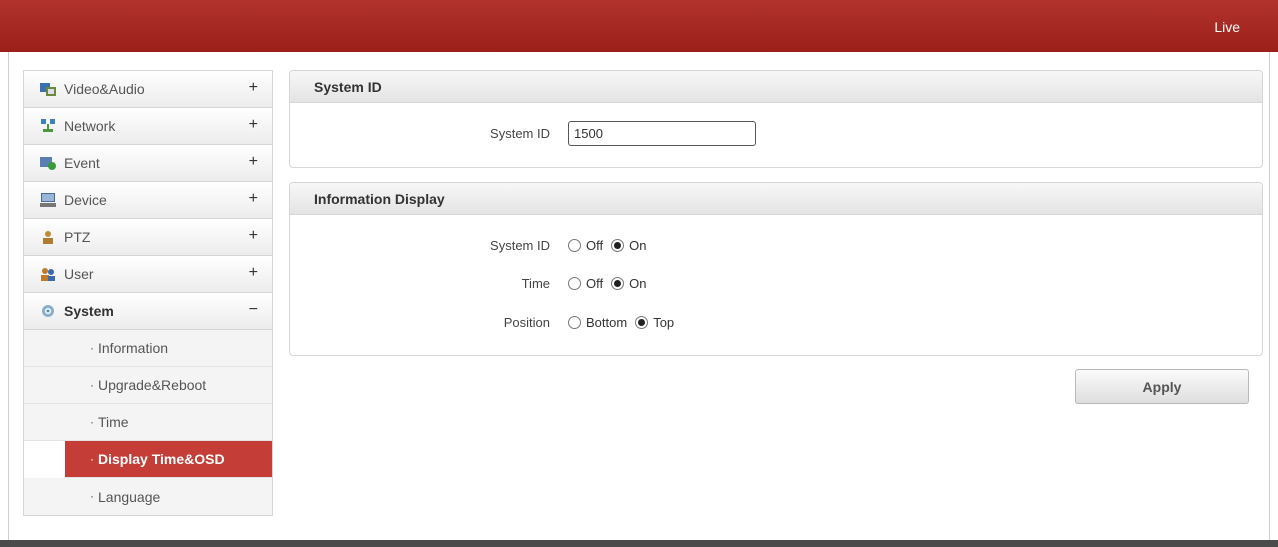 This screenshot has width=1278, height=547. What do you see at coordinates (574, 245) in the screenshot?
I see `system-id-off-radio` at bounding box center [574, 245].